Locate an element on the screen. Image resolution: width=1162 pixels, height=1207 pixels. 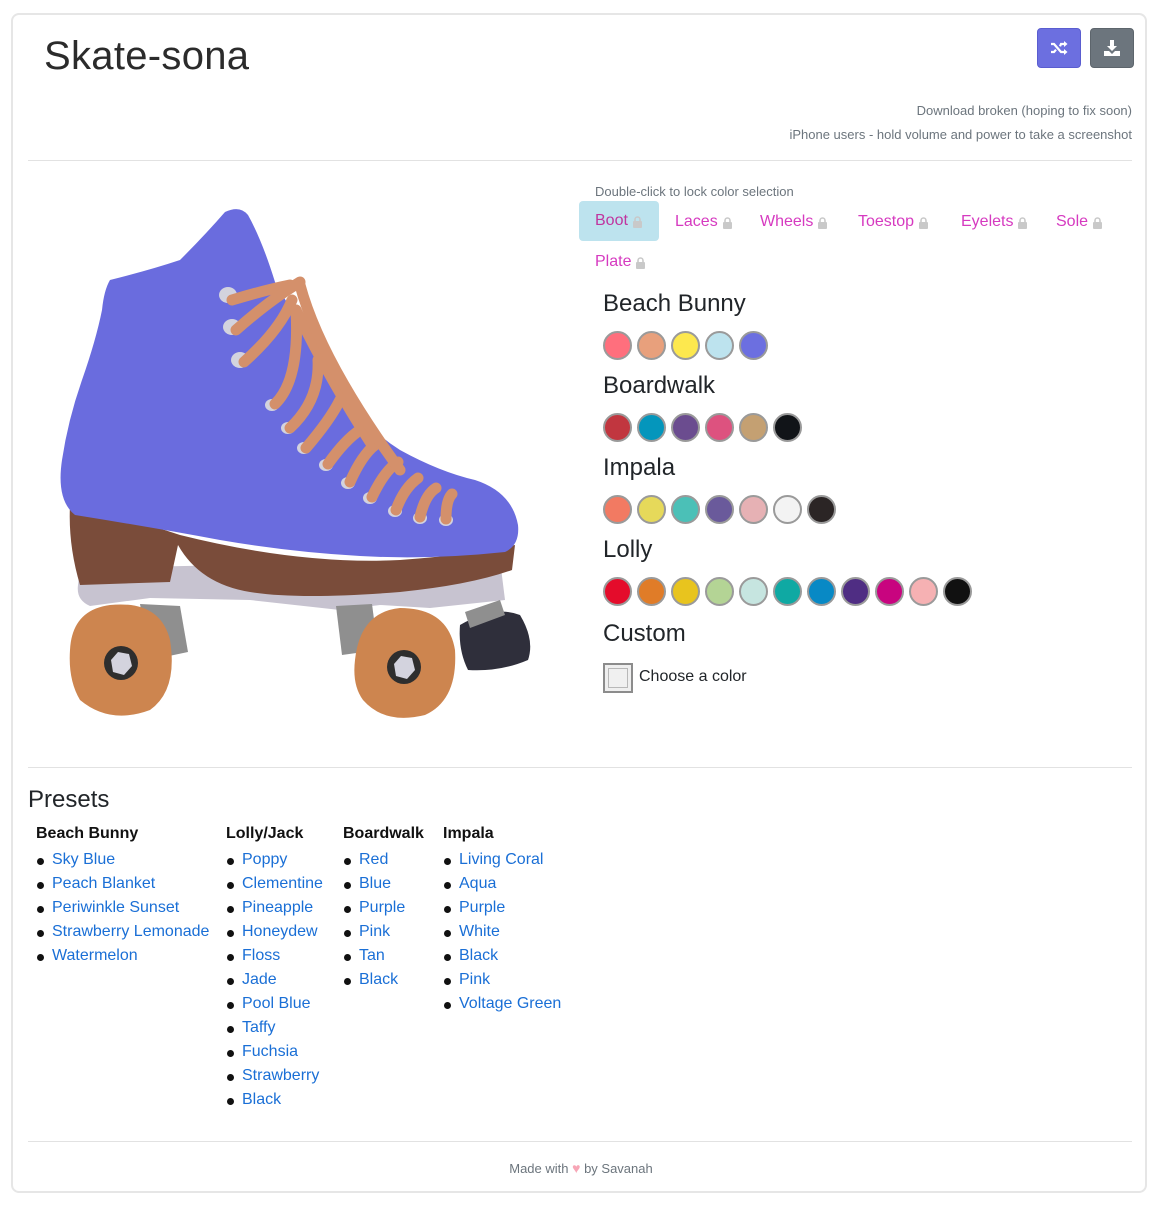
tab-wheels: Wheels is located at coordinates (794, 222).